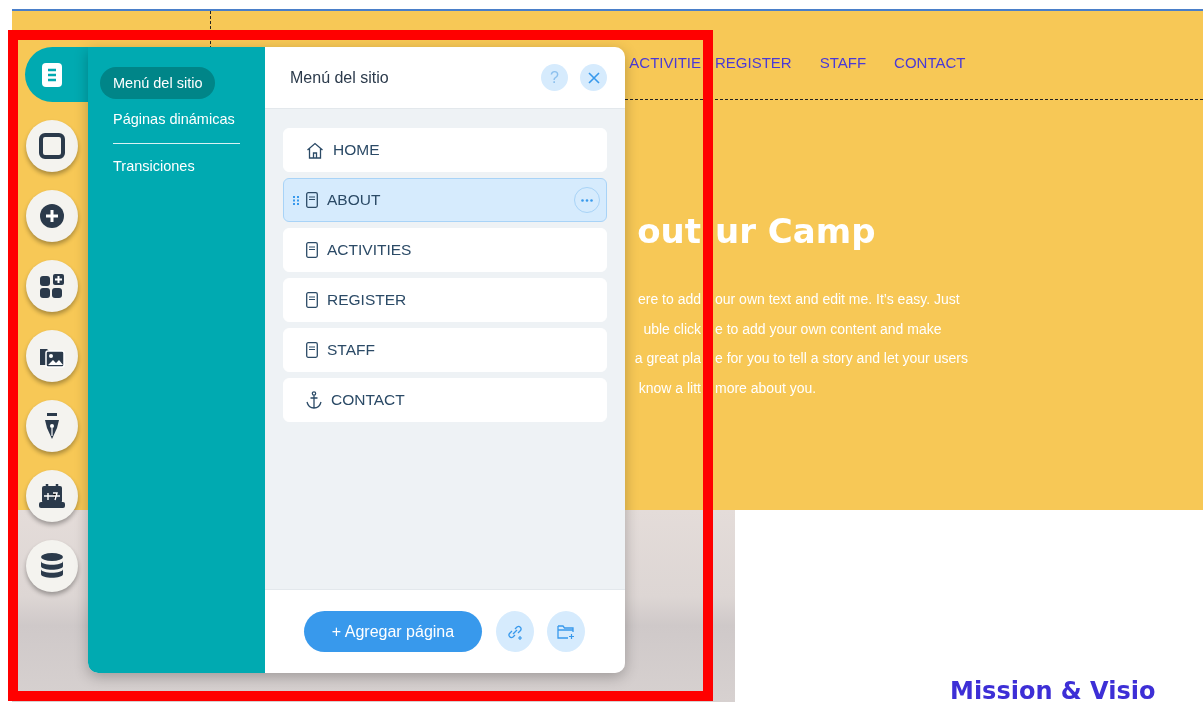 Image resolution: width=1203 pixels, height=702 pixels. Describe the element at coordinates (314, 400) in the screenshot. I see `anchor-icon` at that location.